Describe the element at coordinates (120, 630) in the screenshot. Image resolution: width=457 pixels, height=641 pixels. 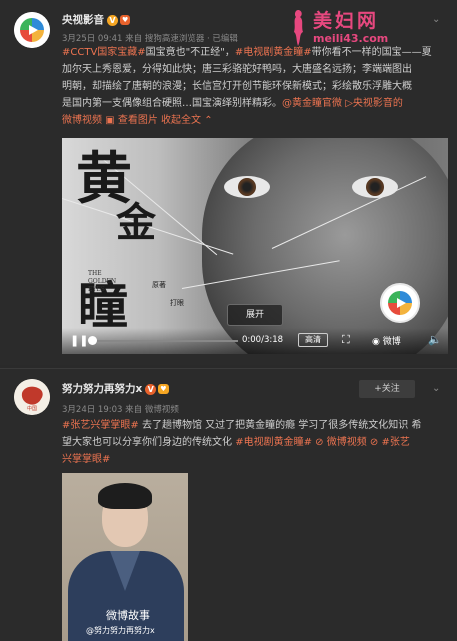
I see `photo-handle: @努力努力再努力x` at that location.